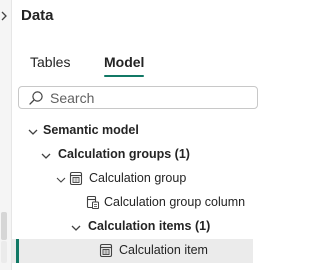 This screenshot has height=270, width=320. I want to click on pane-scroll-track, so click(4, 252).